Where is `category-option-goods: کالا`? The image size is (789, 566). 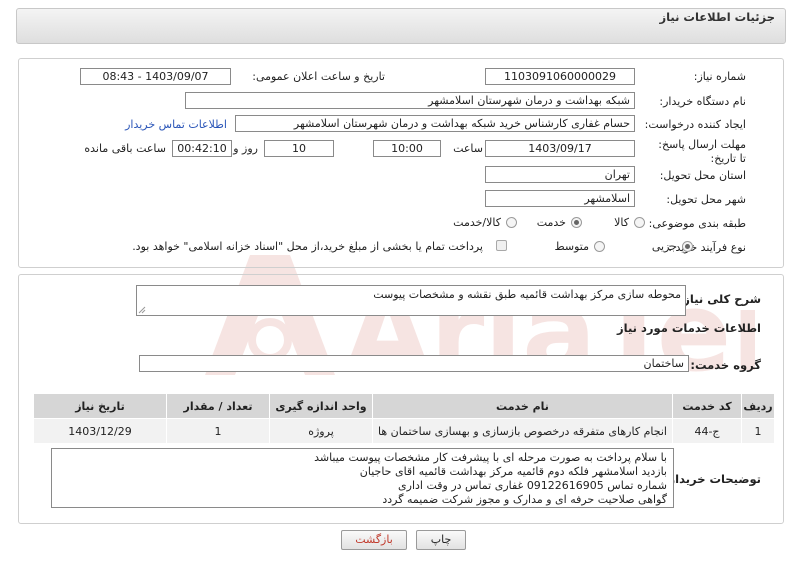 category-option-goods: کالا is located at coordinates (621, 222).